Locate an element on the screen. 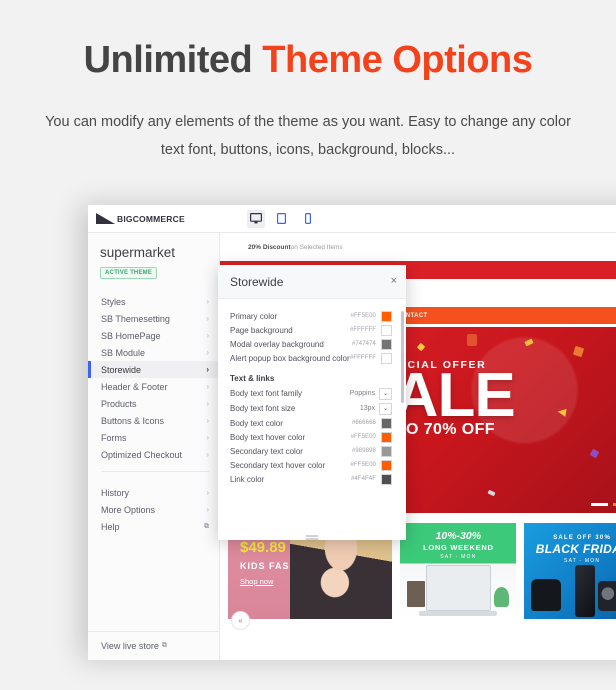  sidebar-item-styles: Styles › is located at coordinates (153, 301).